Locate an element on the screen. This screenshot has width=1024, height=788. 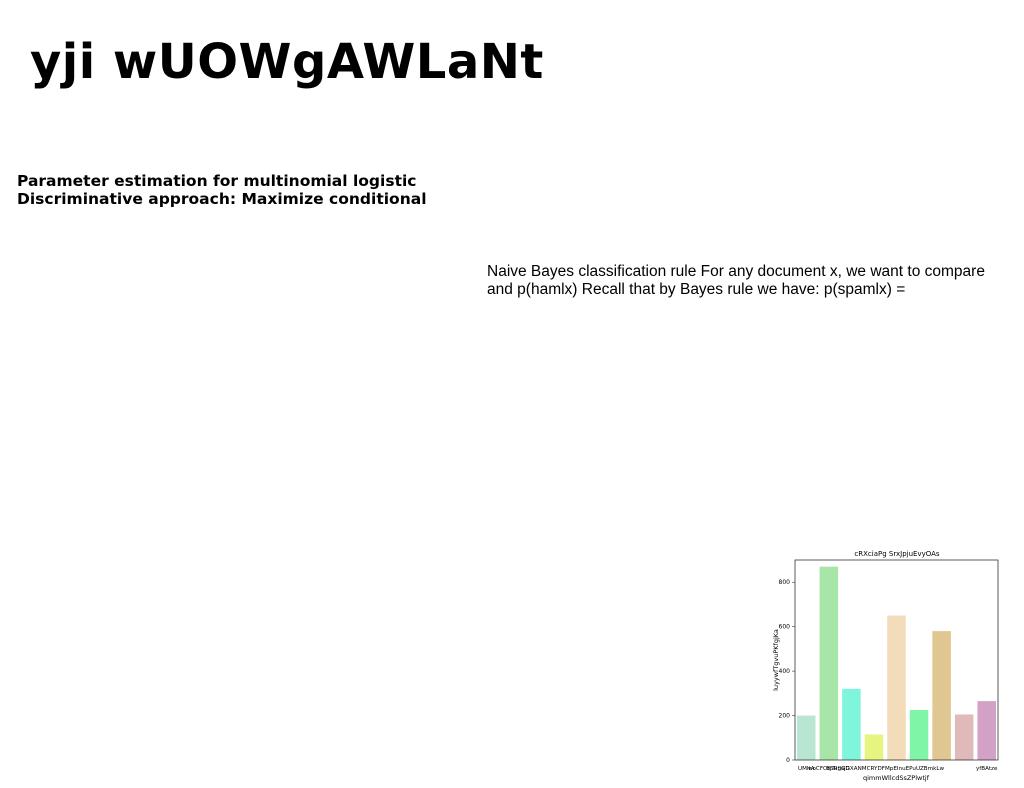
bars is located at coordinates (896, 663).